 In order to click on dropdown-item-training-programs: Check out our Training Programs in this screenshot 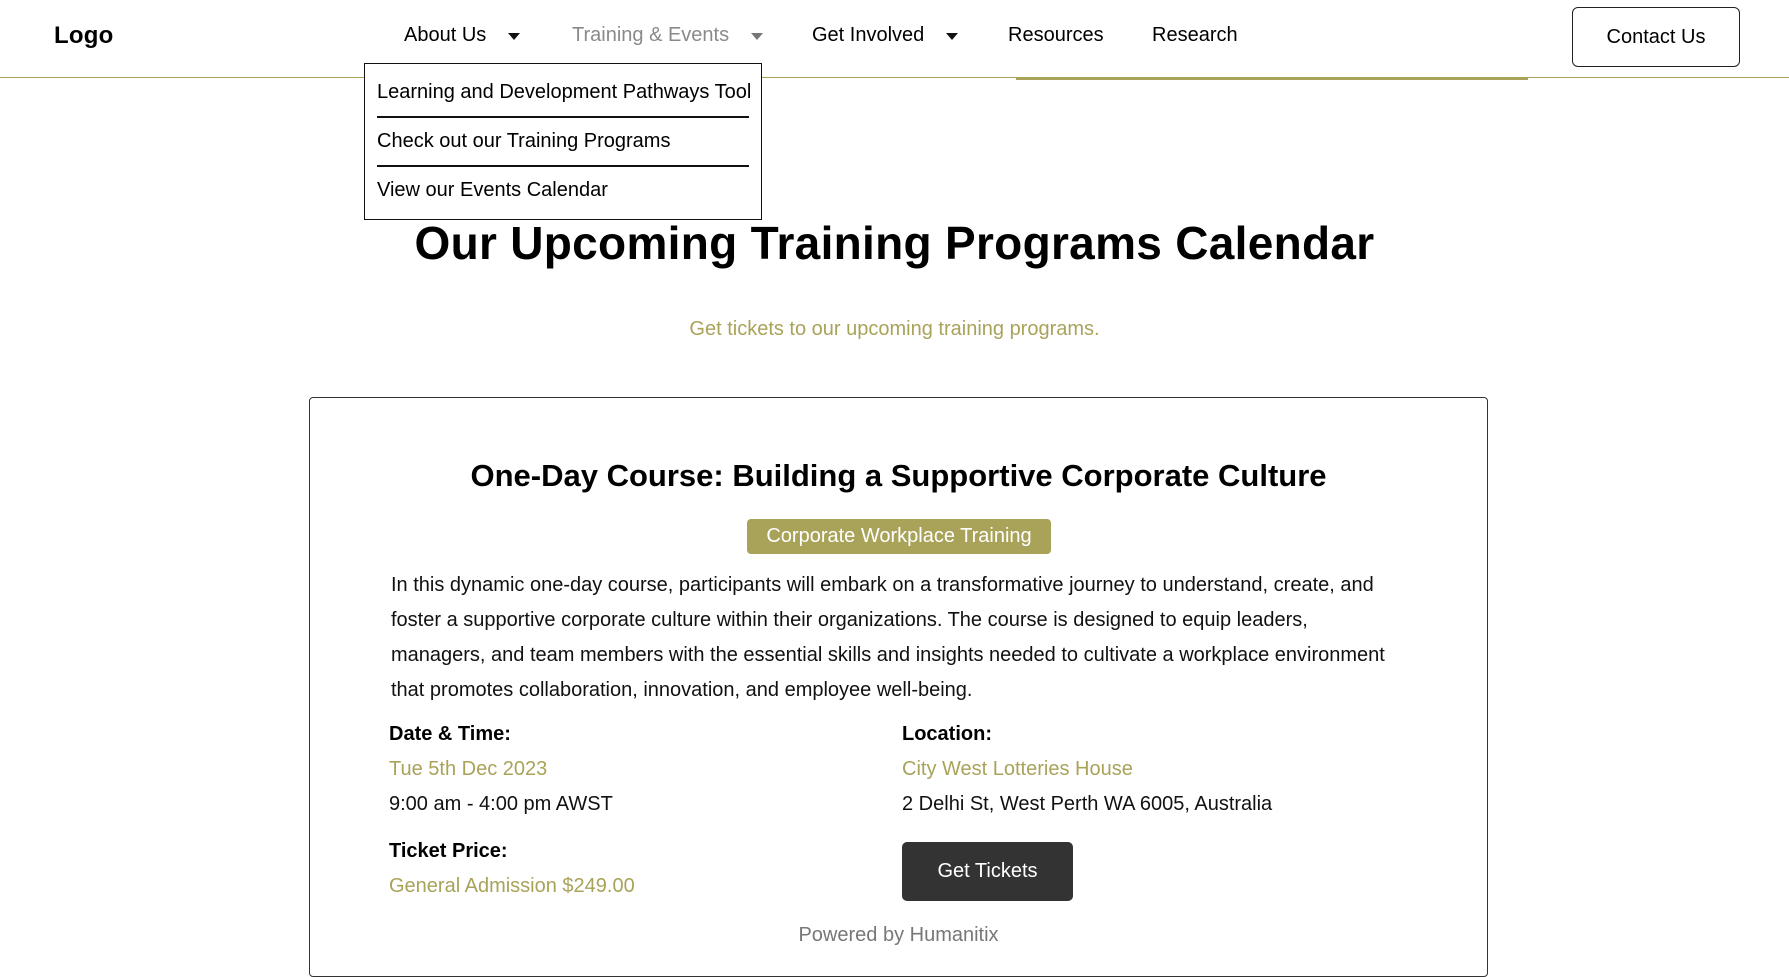, I will do `click(563, 141)`.